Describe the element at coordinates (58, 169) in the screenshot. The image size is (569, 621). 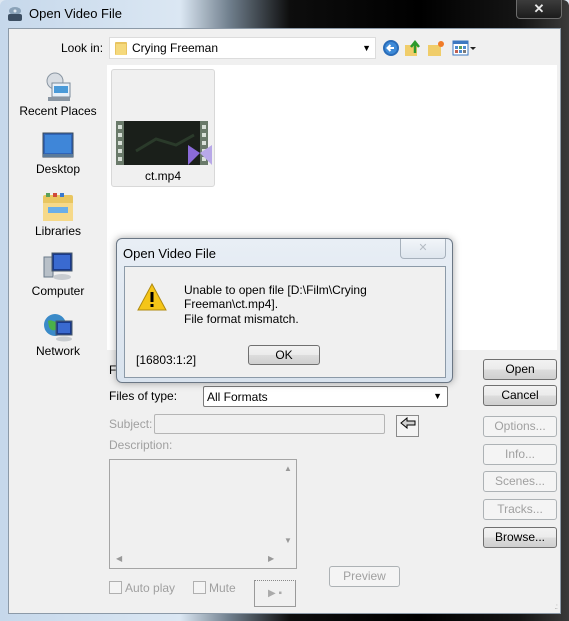
I see `place-label: Desktop` at that location.